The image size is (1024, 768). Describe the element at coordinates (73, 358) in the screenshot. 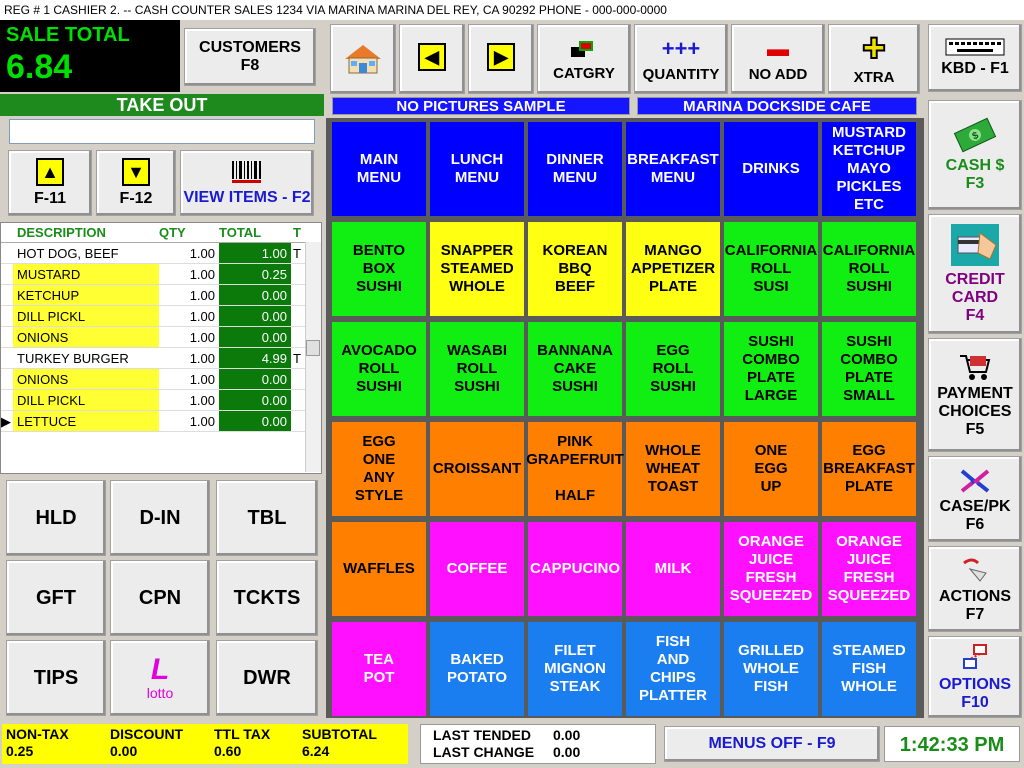

I see `item-description: TURKEY BURGER` at that location.